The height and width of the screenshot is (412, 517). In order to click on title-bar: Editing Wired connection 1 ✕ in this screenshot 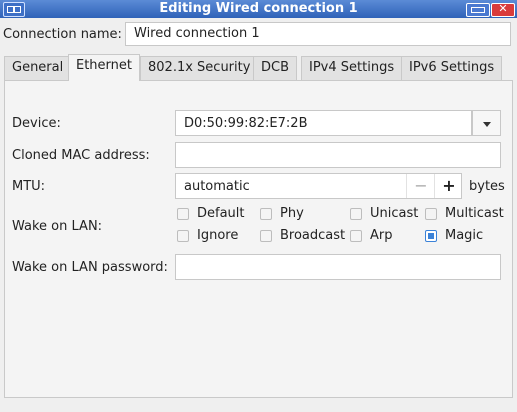, I will do `click(258, 9)`.